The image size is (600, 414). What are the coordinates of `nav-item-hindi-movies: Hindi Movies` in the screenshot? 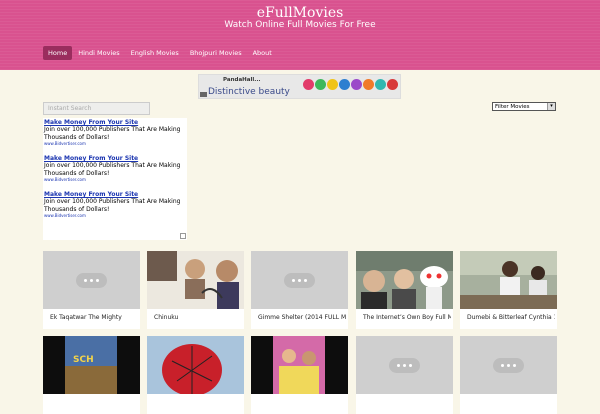 It's located at (98, 53).